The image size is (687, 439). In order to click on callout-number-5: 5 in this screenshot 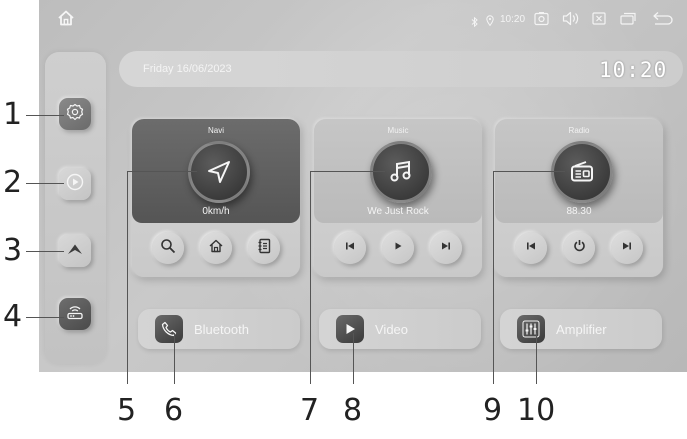, I will do `click(127, 410)`.